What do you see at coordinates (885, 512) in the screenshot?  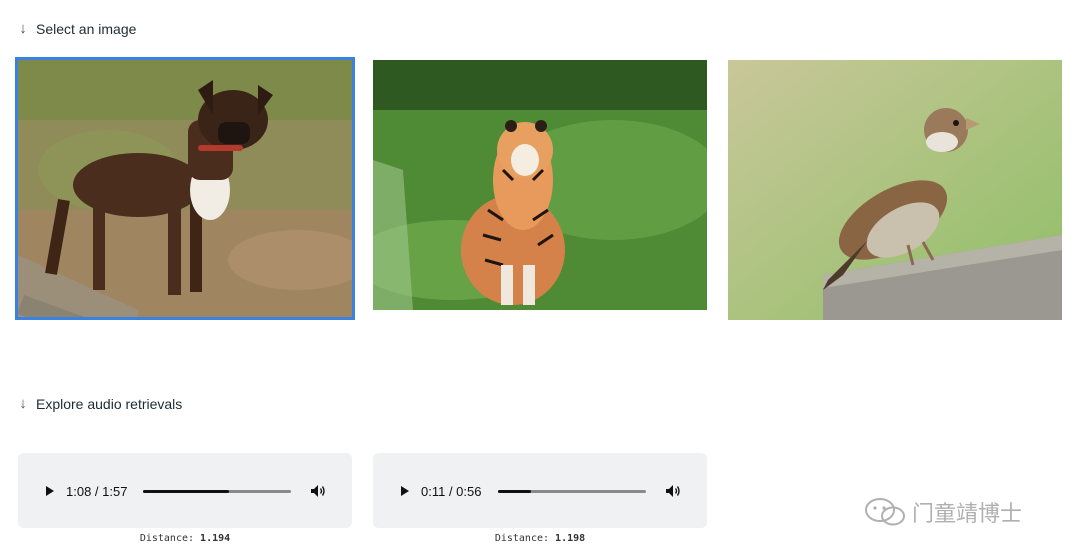 I see `wechat-icon` at bounding box center [885, 512].